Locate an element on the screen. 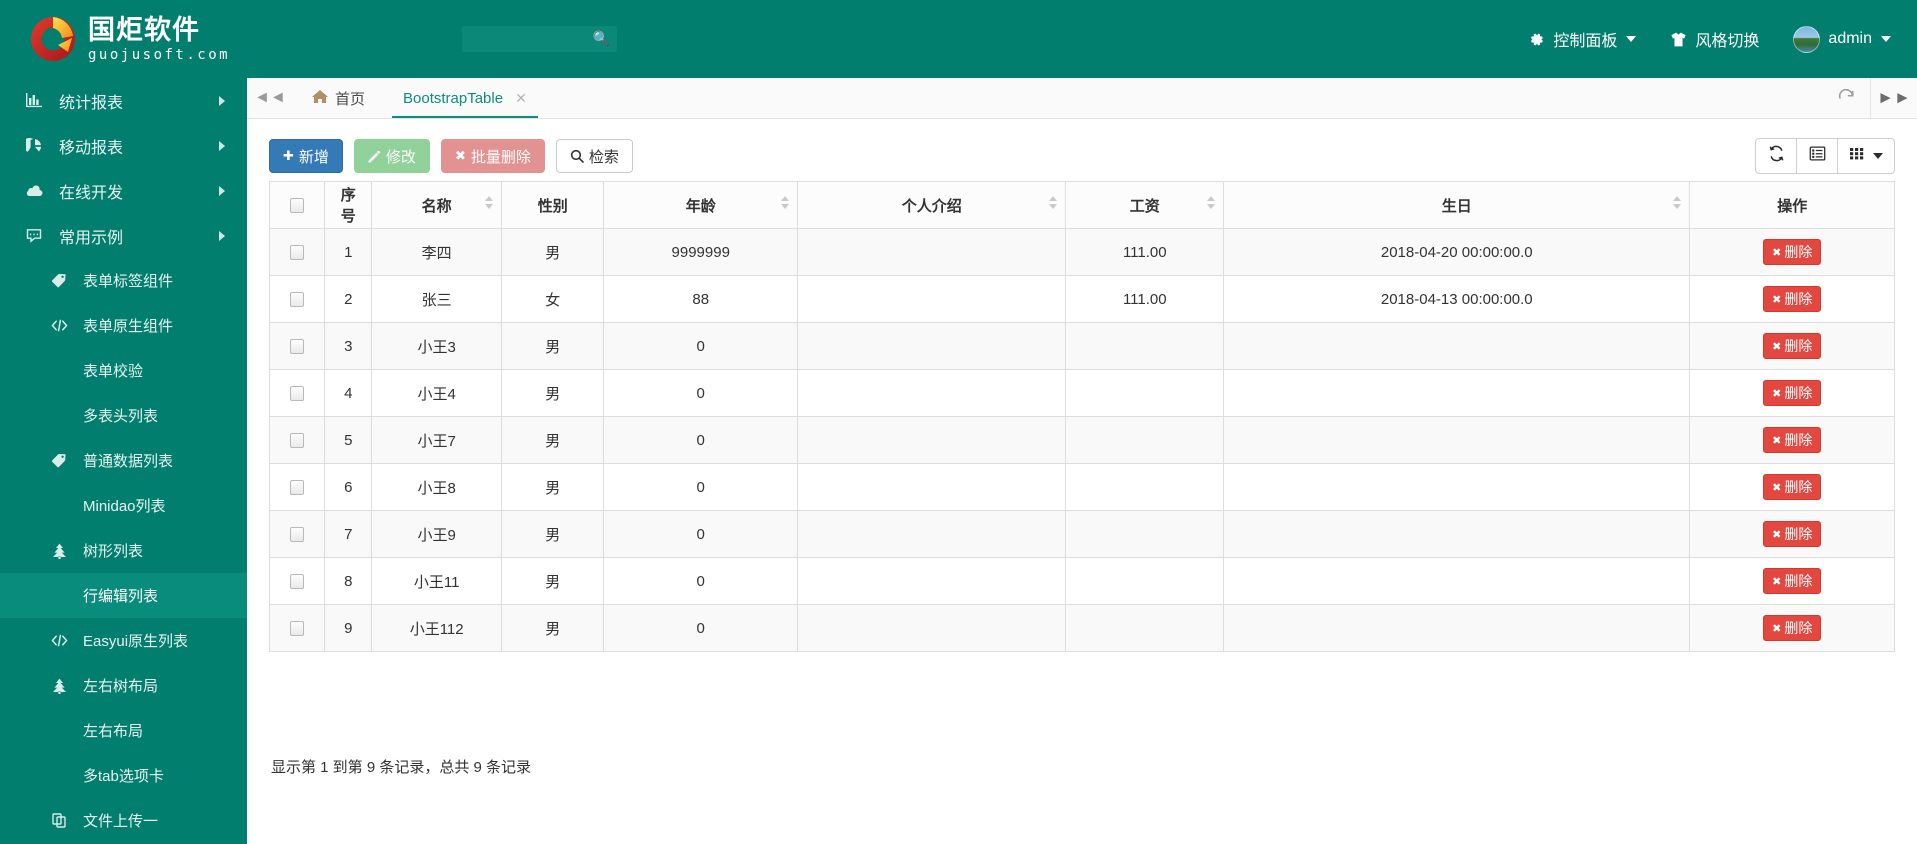 This screenshot has height=844, width=1917. cell-sex: 男 is located at coordinates (553, 346).